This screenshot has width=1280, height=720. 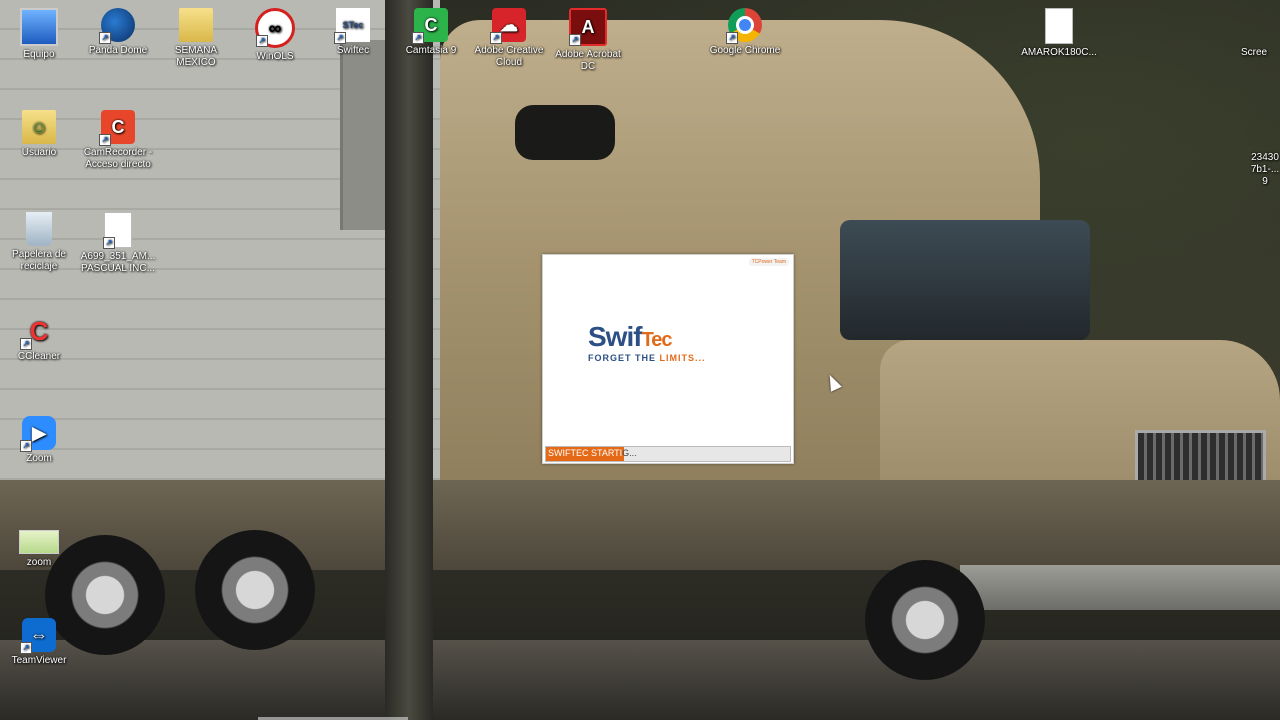 What do you see at coordinates (117, 26) in the screenshot?
I see `panda-dome-icon: ↗` at bounding box center [117, 26].